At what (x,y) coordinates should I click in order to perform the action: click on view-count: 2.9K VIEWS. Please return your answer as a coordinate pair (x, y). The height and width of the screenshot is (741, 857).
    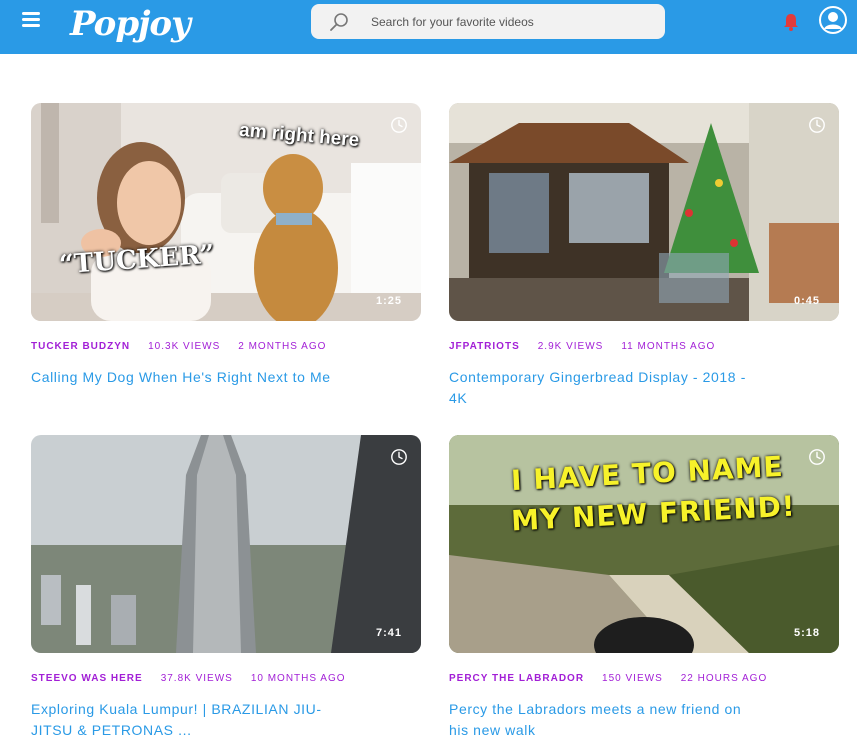
    Looking at the image, I should click on (570, 346).